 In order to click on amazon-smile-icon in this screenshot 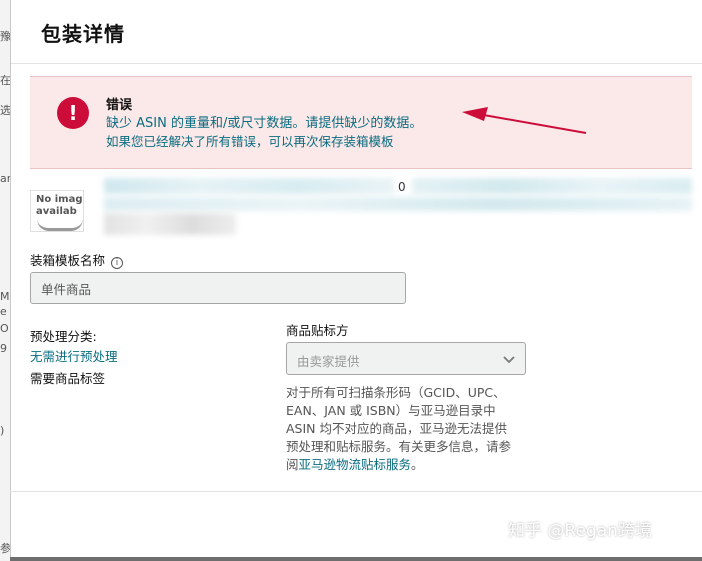, I will do `click(60, 225)`.